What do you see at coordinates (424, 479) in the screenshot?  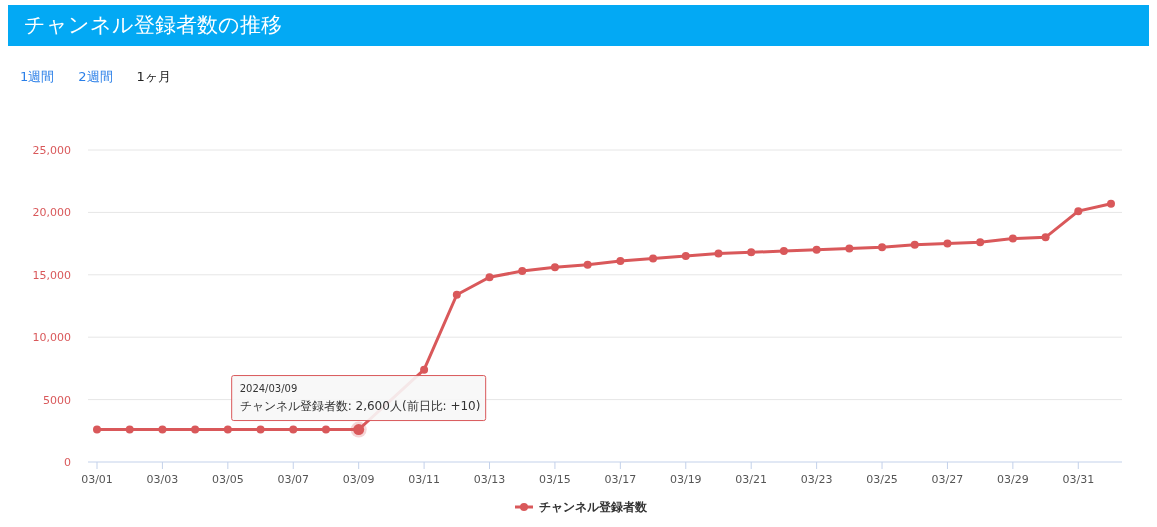 I see `x-axis-label: 03/11` at bounding box center [424, 479].